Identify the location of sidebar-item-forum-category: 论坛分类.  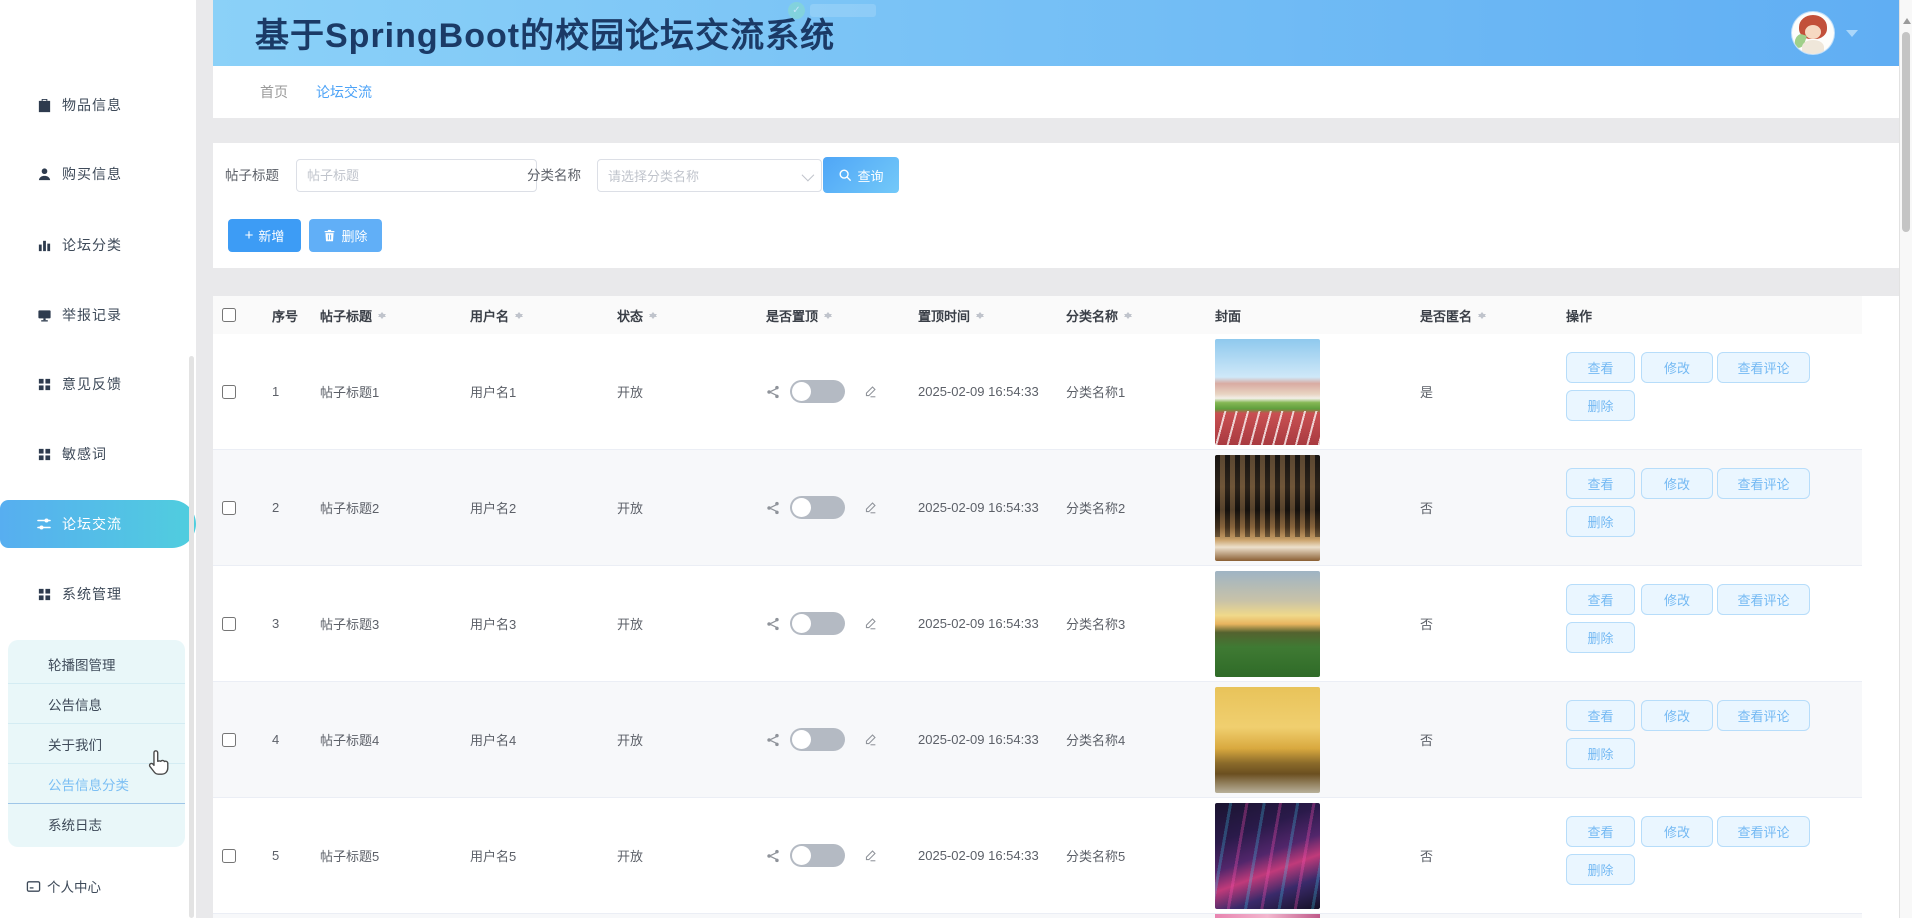
(98, 245).